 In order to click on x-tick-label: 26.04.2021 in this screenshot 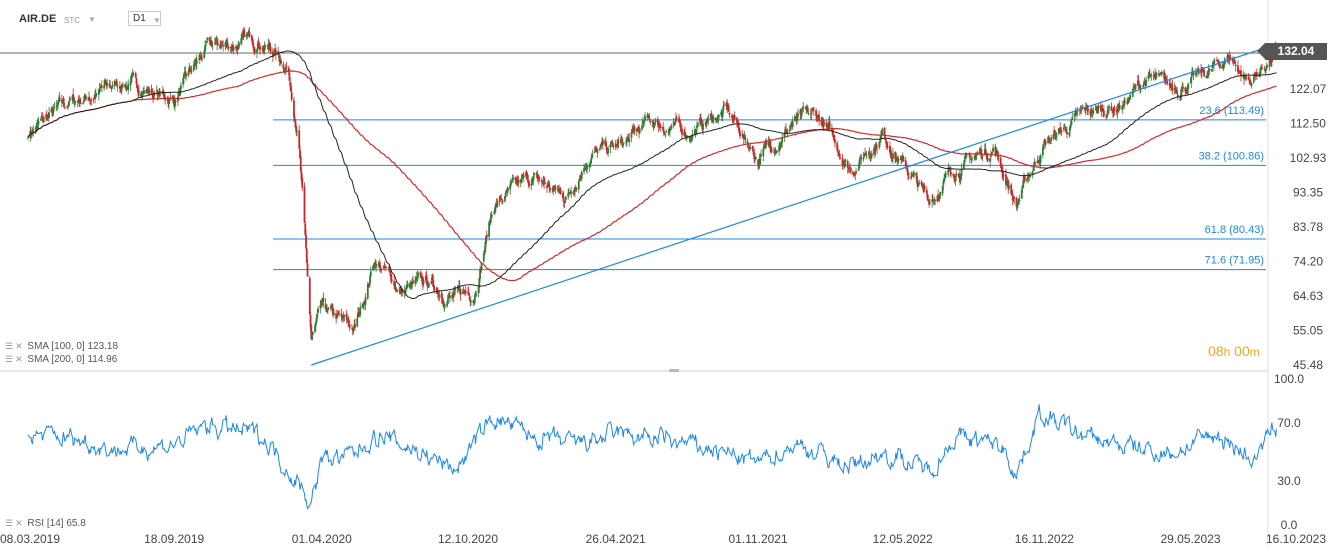, I will do `click(616, 539)`.